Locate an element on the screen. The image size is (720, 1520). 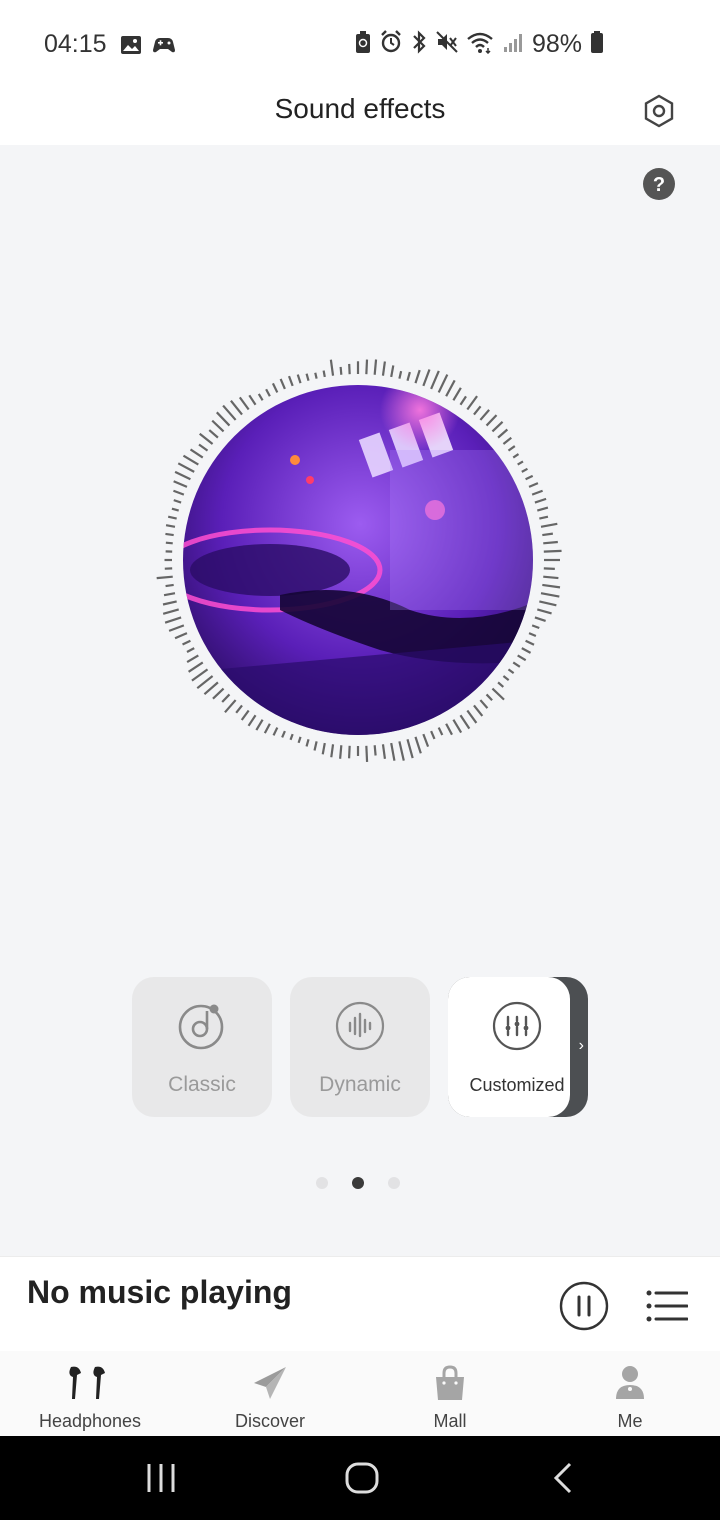
system-navigation-bar is located at coordinates (360, 1478).